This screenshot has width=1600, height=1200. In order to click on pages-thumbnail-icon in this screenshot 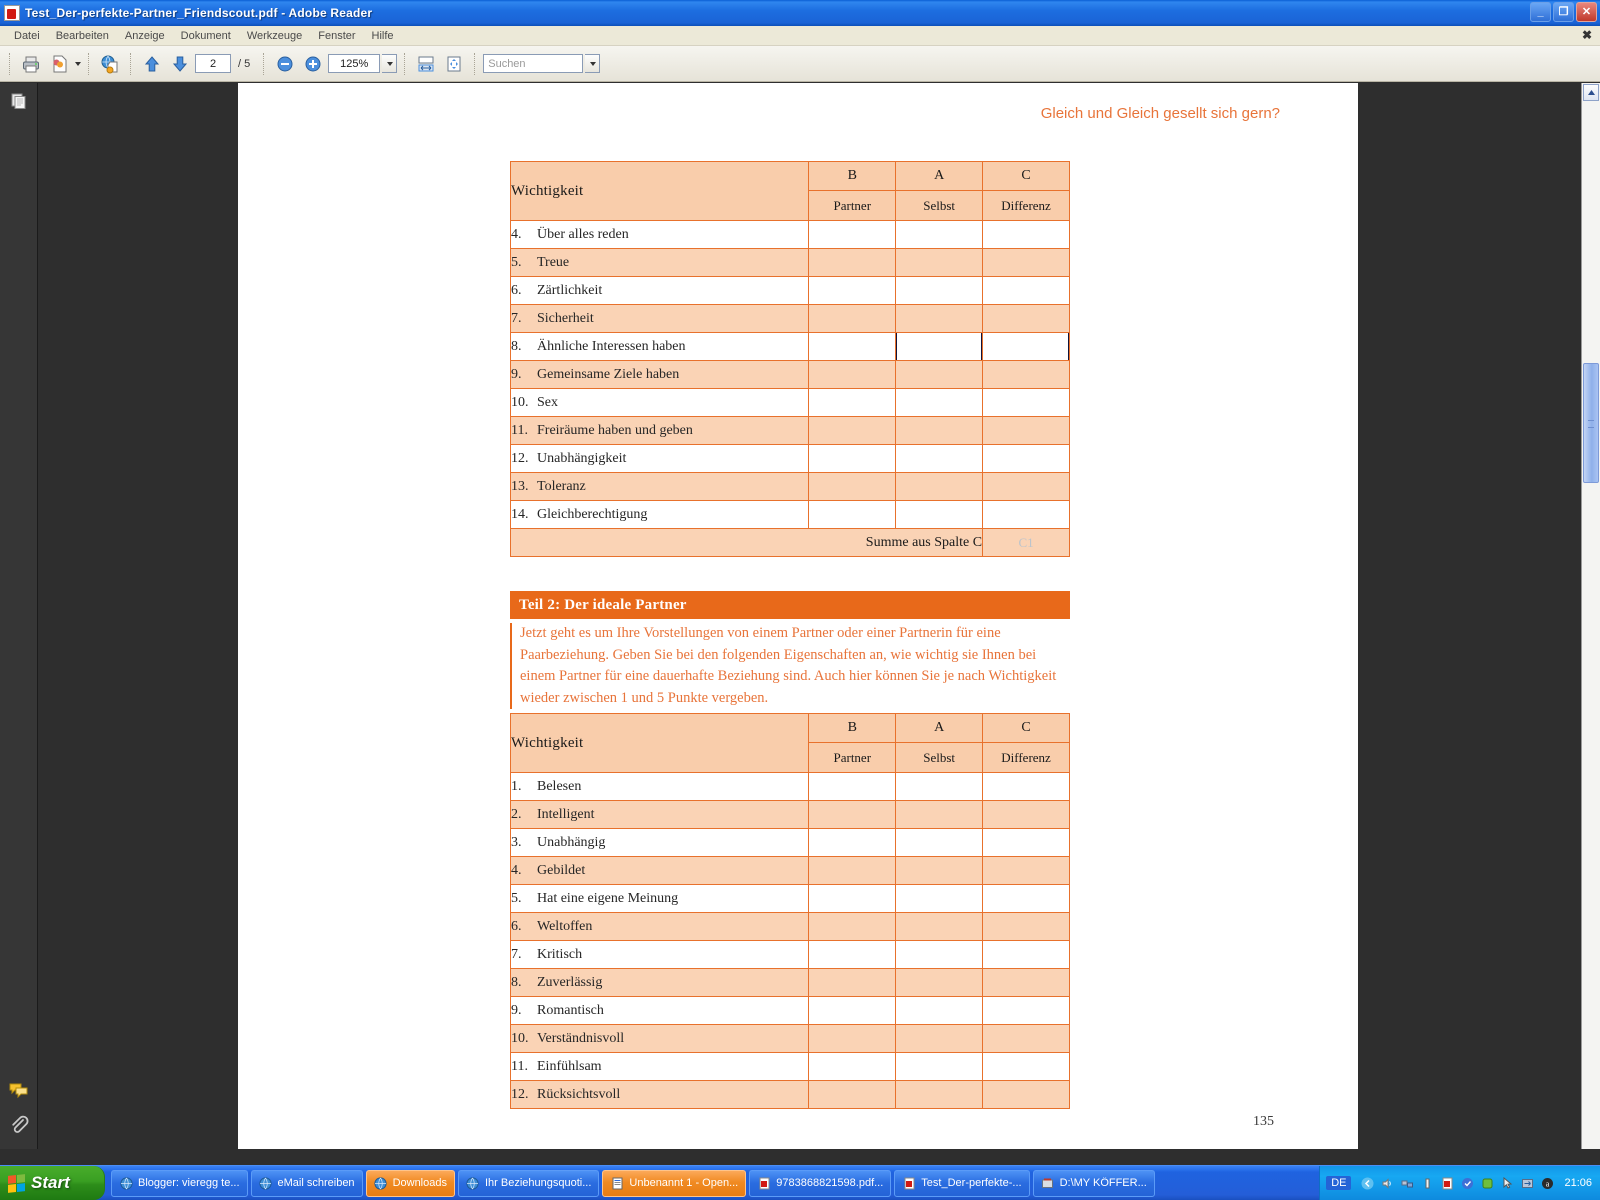, I will do `click(19, 101)`.